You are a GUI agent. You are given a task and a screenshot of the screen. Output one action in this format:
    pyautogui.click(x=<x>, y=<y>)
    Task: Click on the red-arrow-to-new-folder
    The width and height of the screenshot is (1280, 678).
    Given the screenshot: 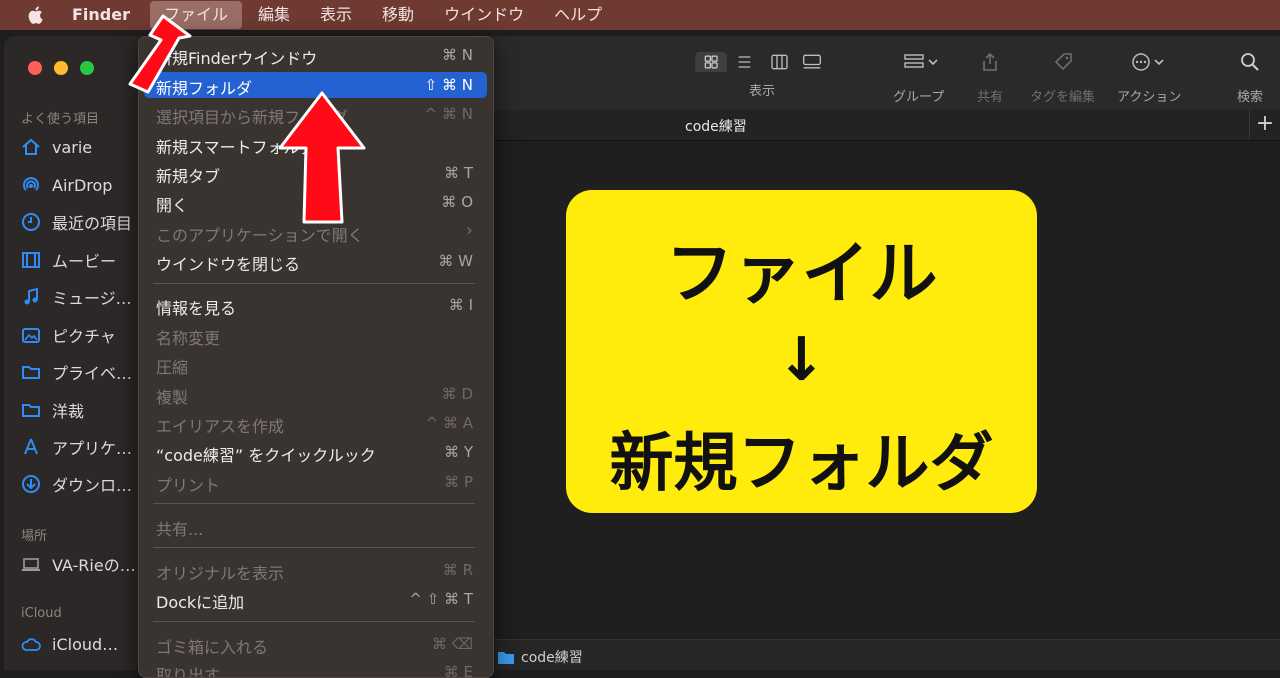 What is the action you would take?
    pyautogui.click(x=322, y=157)
    